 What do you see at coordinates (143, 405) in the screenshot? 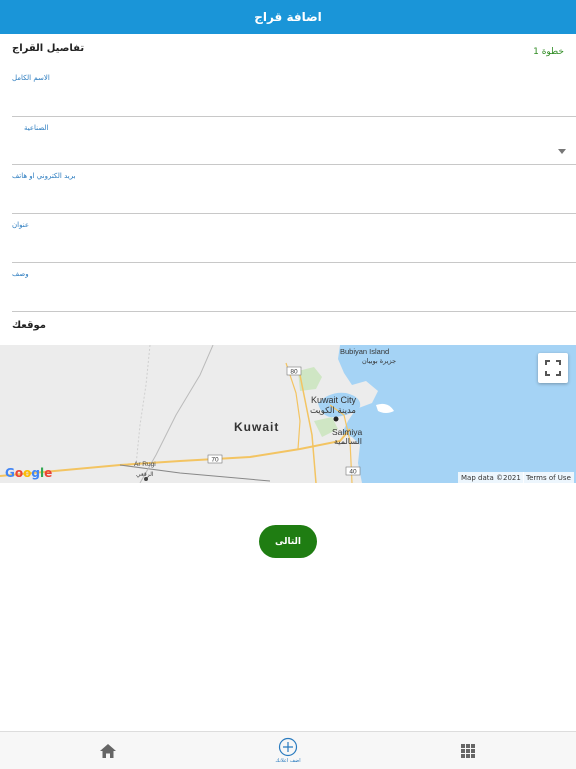
I see `desert-track` at bounding box center [143, 405].